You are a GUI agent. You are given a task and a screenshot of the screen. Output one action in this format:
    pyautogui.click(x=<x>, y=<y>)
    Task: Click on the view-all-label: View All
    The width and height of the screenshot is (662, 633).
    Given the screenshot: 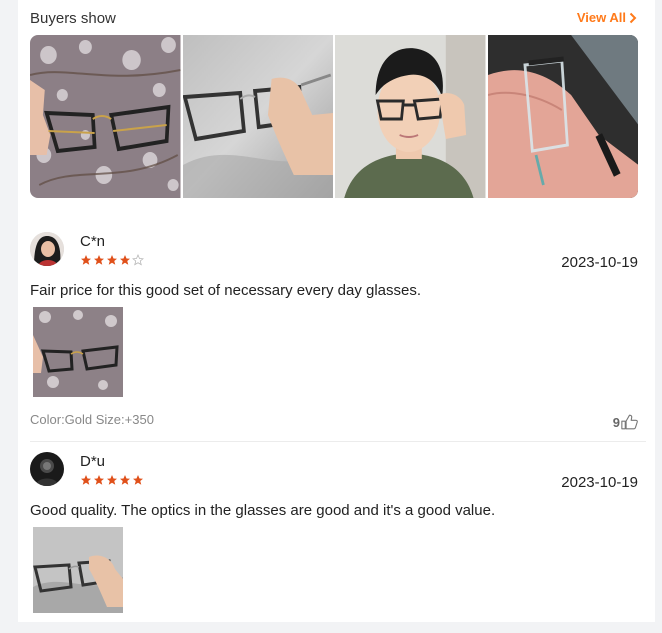 What is the action you would take?
    pyautogui.click(x=601, y=17)
    